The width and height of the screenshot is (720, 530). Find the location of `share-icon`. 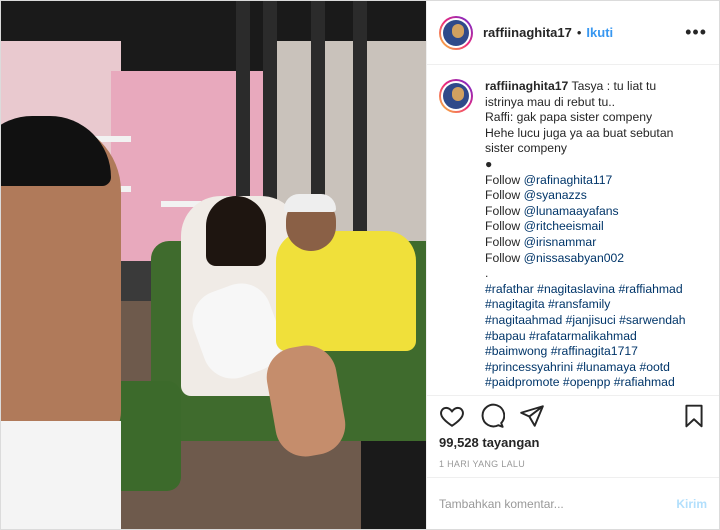

share-icon is located at coordinates (532, 416).